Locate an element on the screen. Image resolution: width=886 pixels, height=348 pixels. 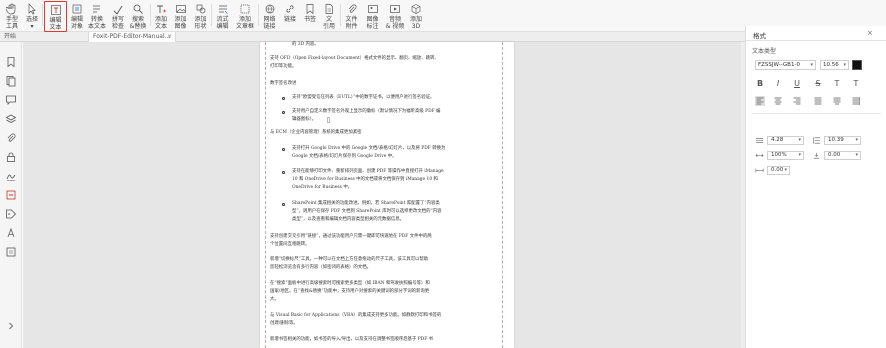
text-line: OneDrive for Business 中。 is located at coordinates (392, 188).